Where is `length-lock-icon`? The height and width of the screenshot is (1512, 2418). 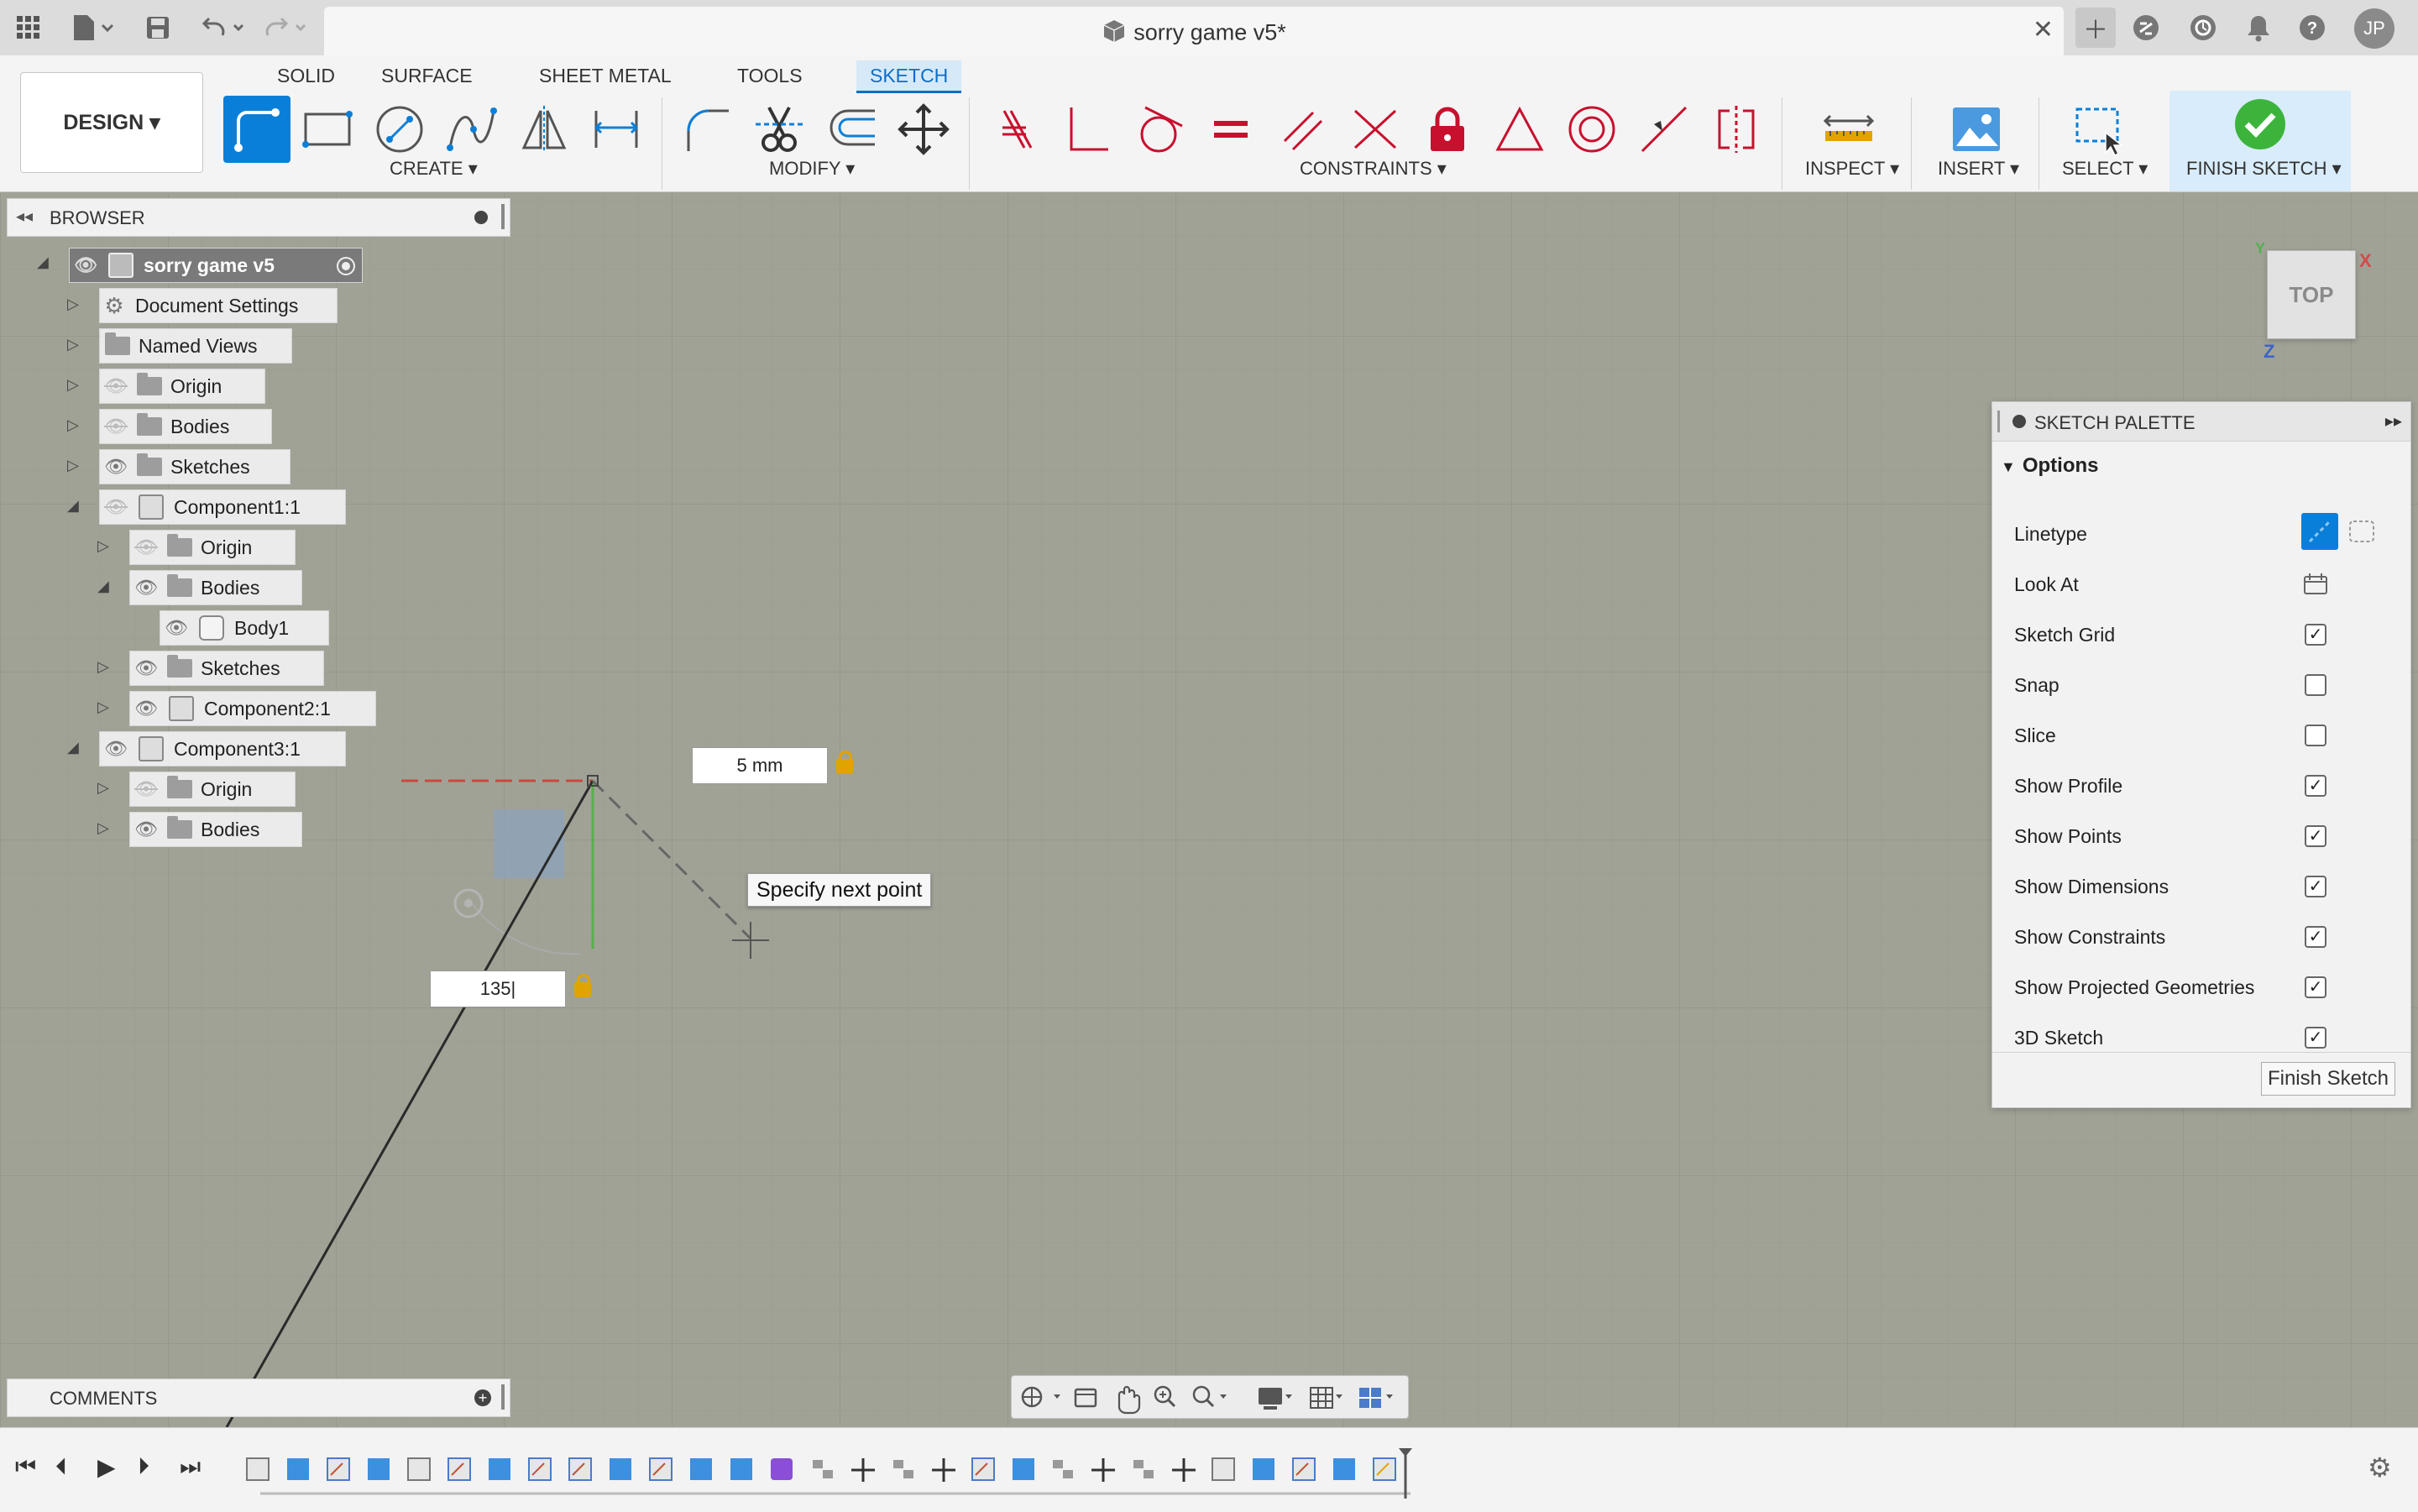
length-lock-icon is located at coordinates (844, 762).